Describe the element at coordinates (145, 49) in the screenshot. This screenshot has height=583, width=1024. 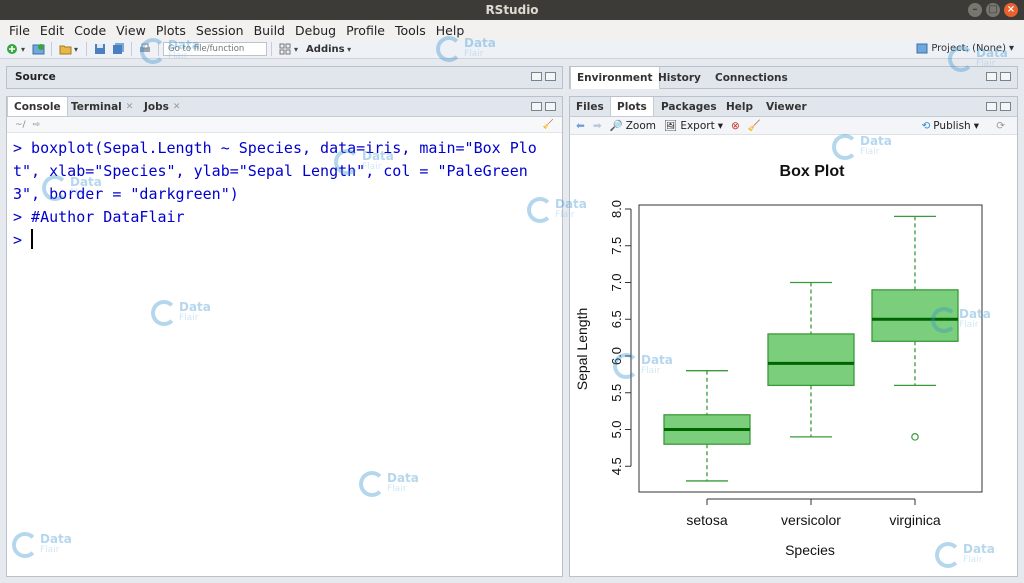
I see `print-icon` at that location.